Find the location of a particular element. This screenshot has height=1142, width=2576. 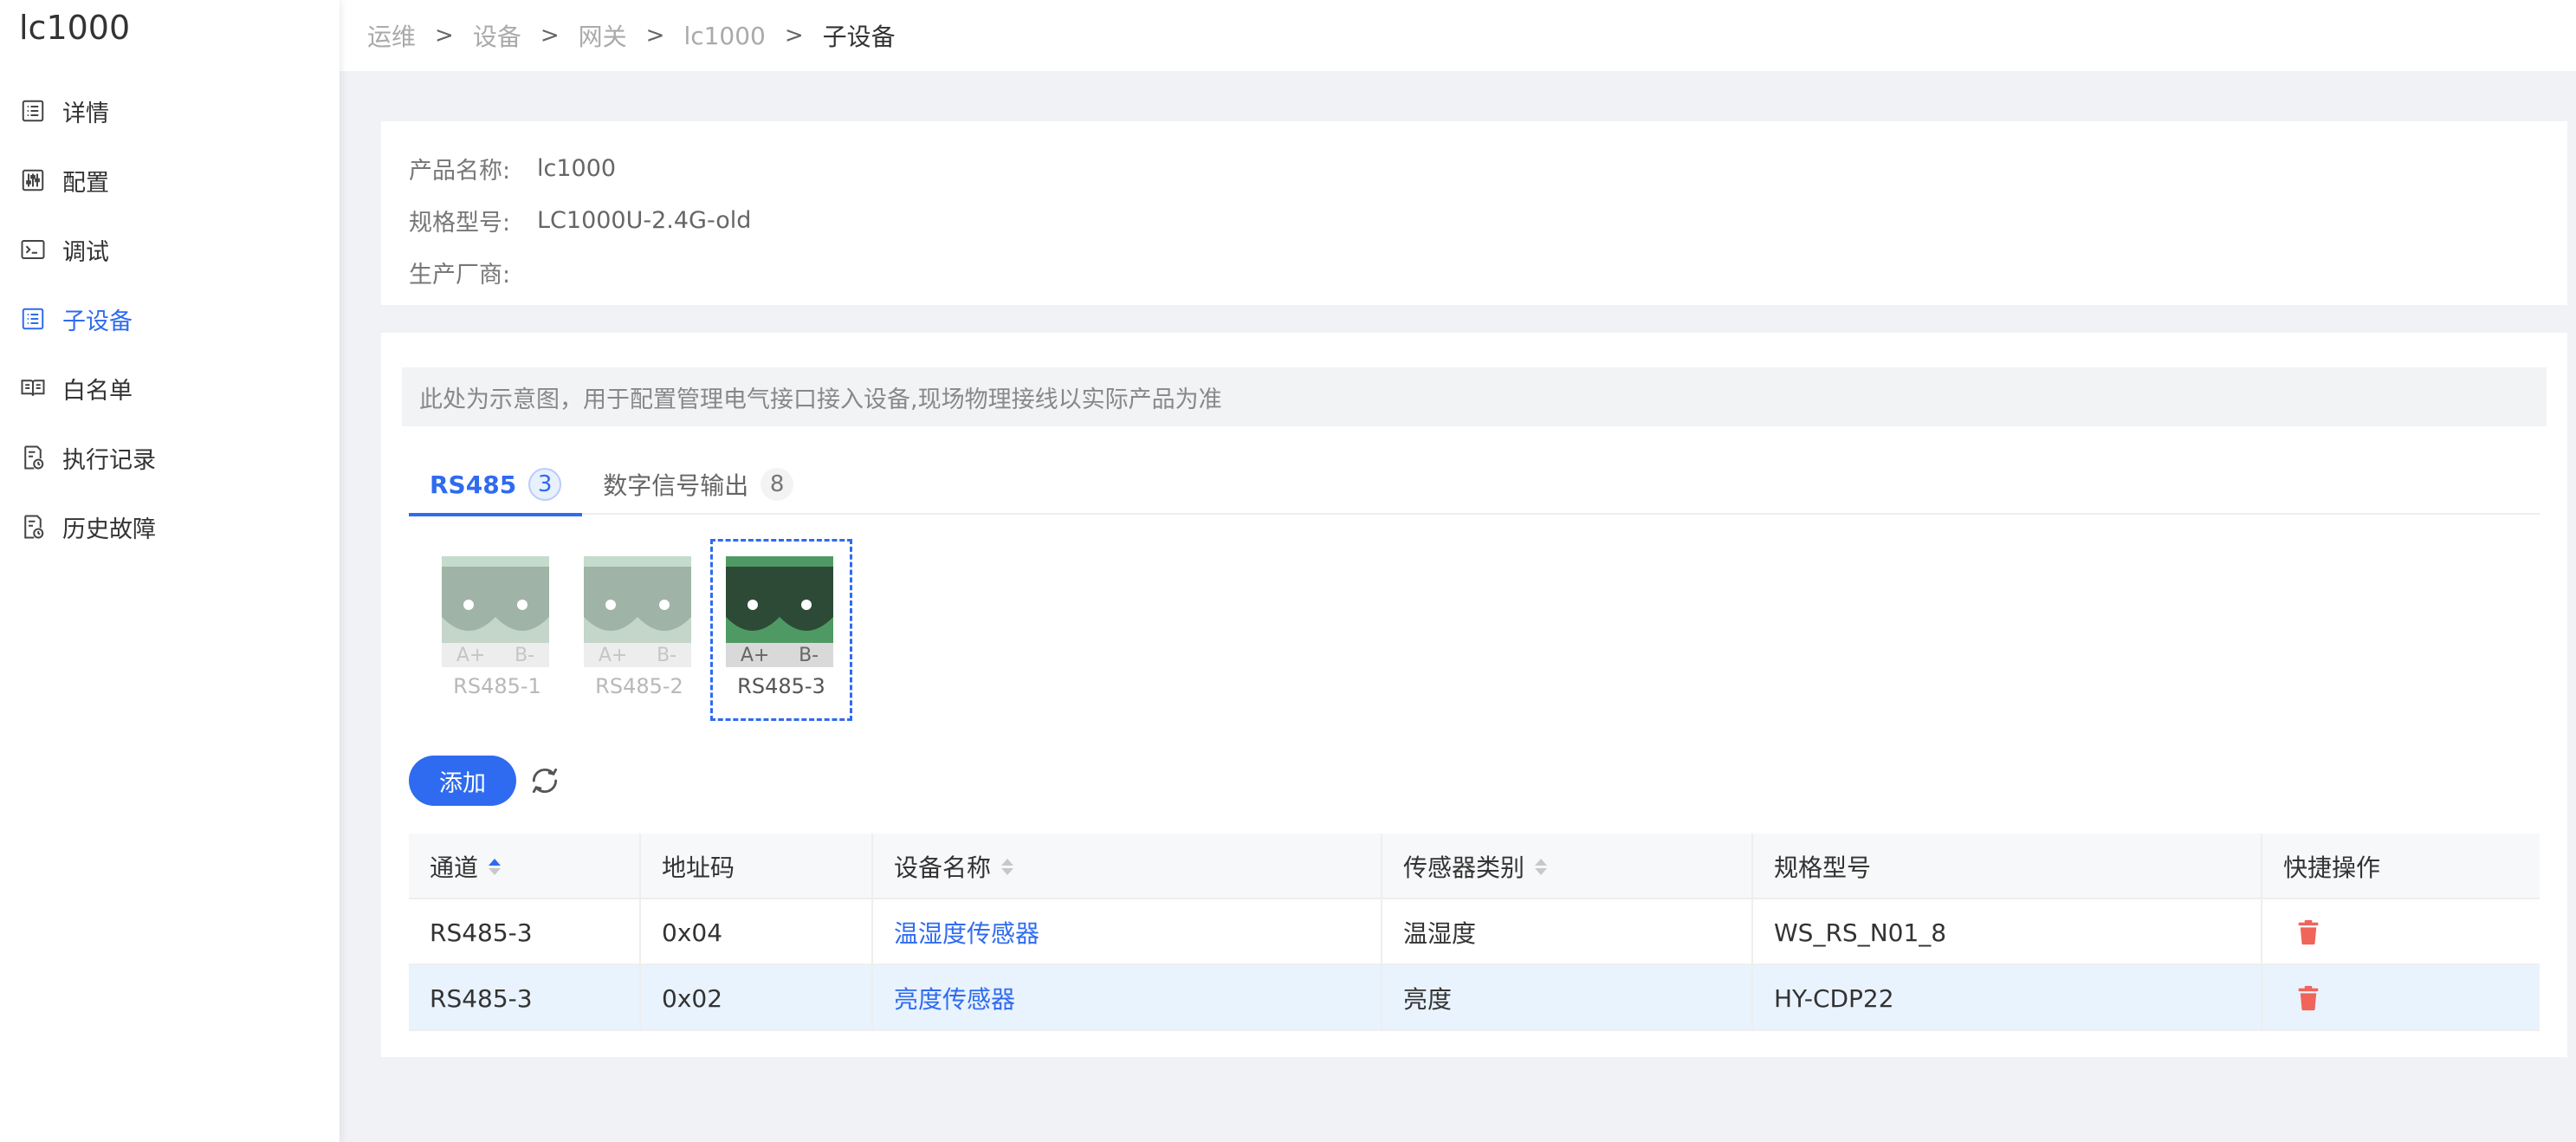

notice-banner: 此处为示意图，用于配置管理电气接口接入设备,现场物理接线以实际产品为准 is located at coordinates (1474, 396).